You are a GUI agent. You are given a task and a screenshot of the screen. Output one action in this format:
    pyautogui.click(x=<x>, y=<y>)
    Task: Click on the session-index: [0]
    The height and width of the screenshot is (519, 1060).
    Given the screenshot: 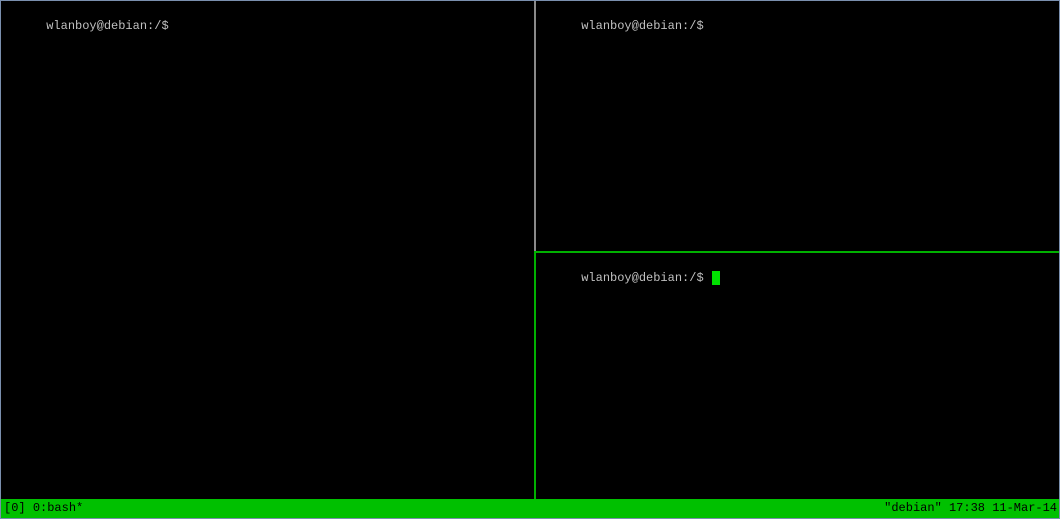 What is the action you would take?
    pyautogui.click(x=15, y=508)
    